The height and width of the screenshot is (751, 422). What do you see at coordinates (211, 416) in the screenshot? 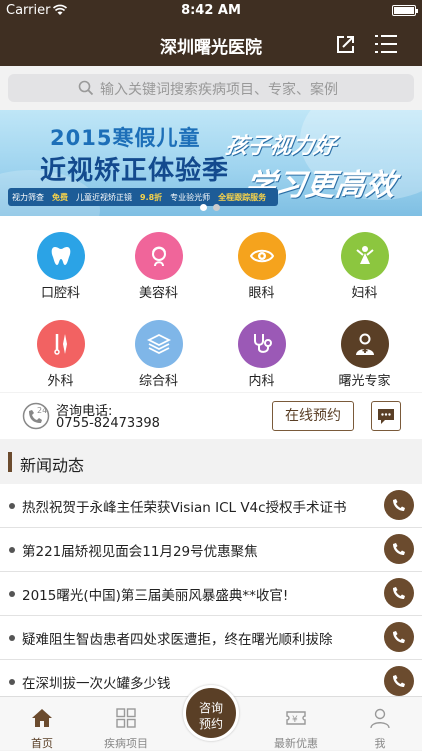
I see `contact-bar: 24 咨询电话: 0755-82473398 在线预约` at bounding box center [211, 416].